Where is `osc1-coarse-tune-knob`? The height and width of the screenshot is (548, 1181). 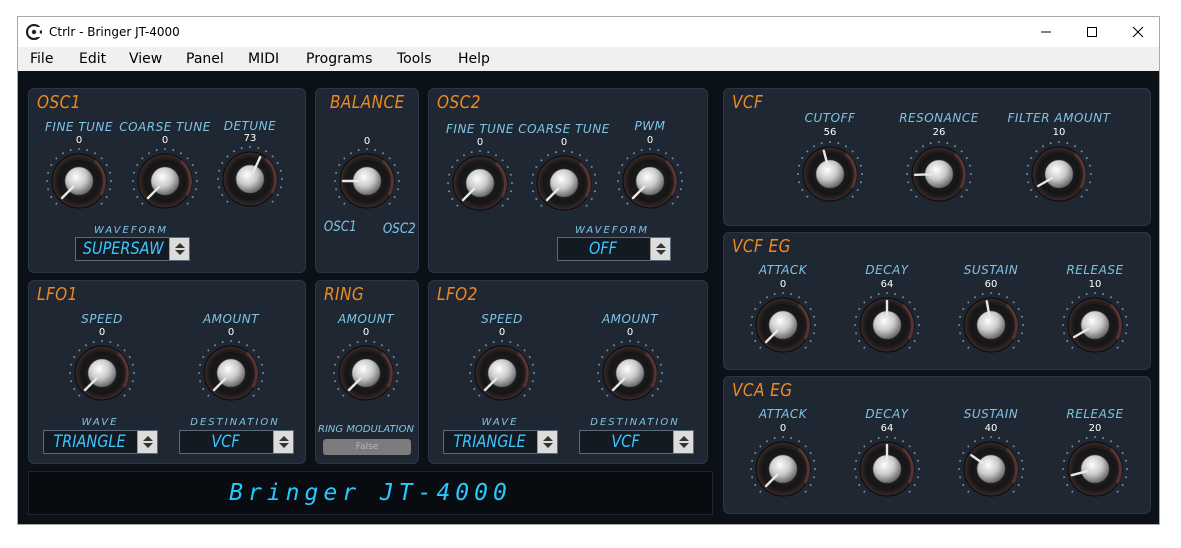 osc1-coarse-tune-knob is located at coordinates (165, 181).